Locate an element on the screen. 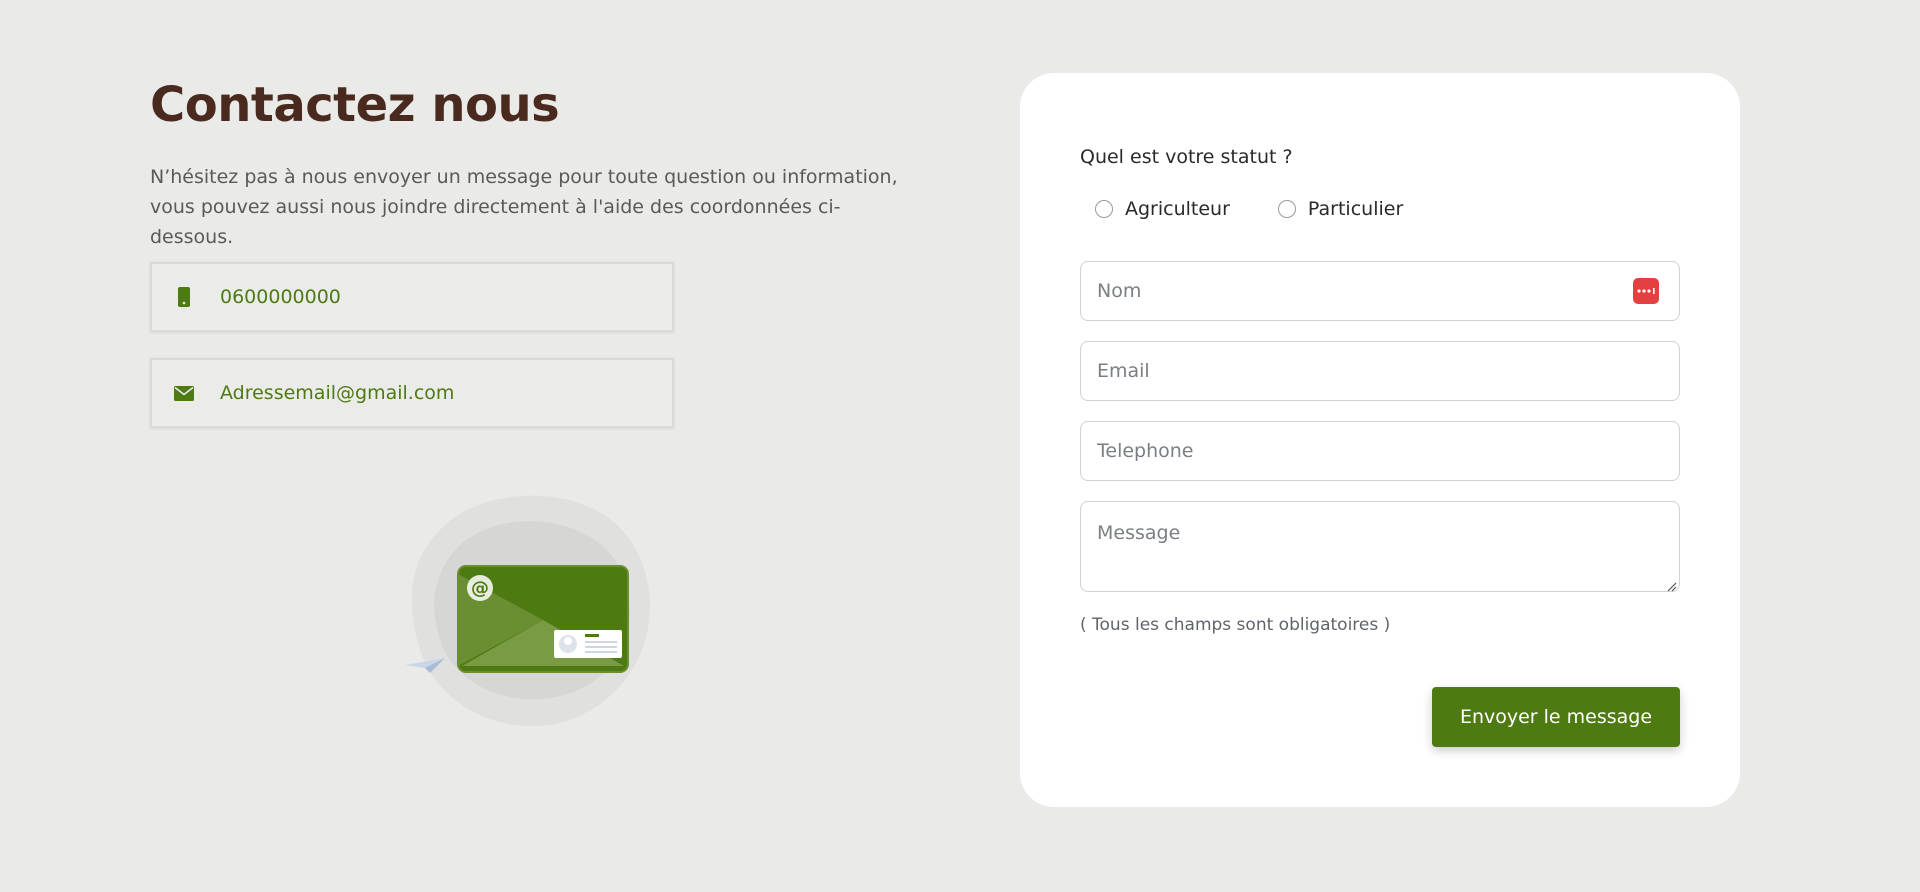 Image resolution: width=1920 pixels, height=892 pixels. radio-agriculteur: Agriculteur is located at coordinates (1162, 209).